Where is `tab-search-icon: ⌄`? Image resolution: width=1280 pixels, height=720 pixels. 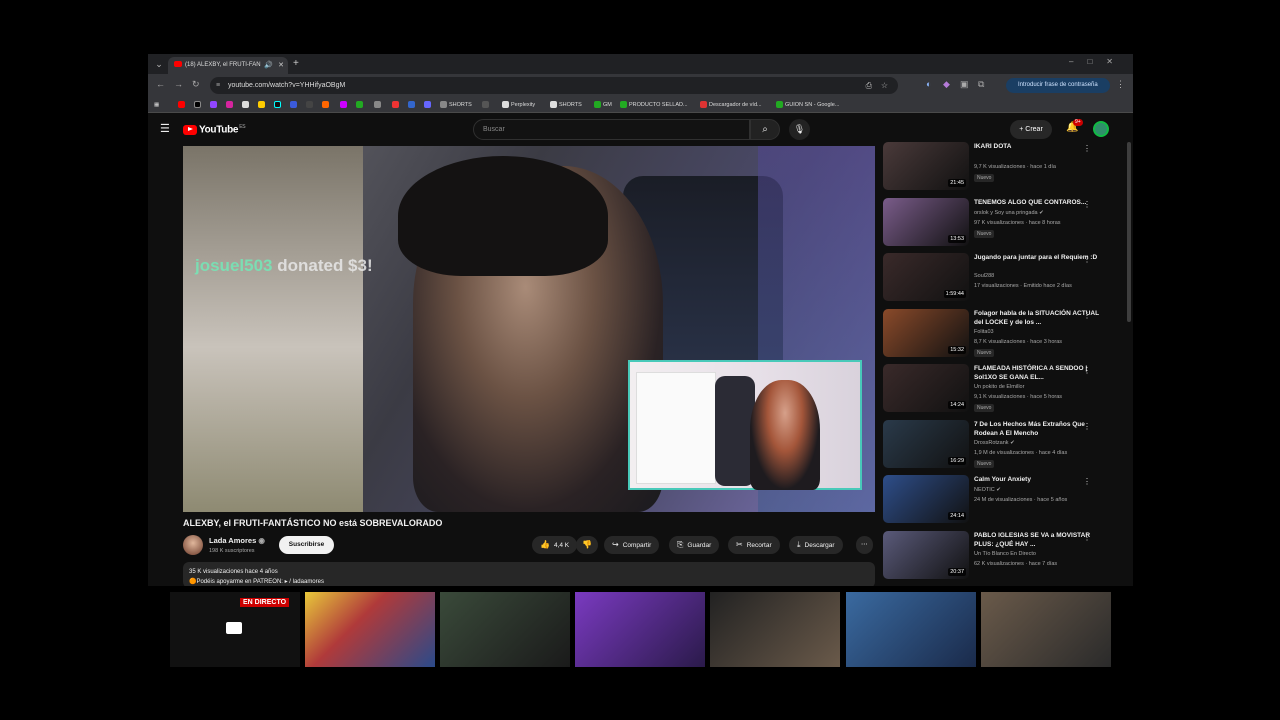 tab-search-icon: ⌄ is located at coordinates (159, 64).